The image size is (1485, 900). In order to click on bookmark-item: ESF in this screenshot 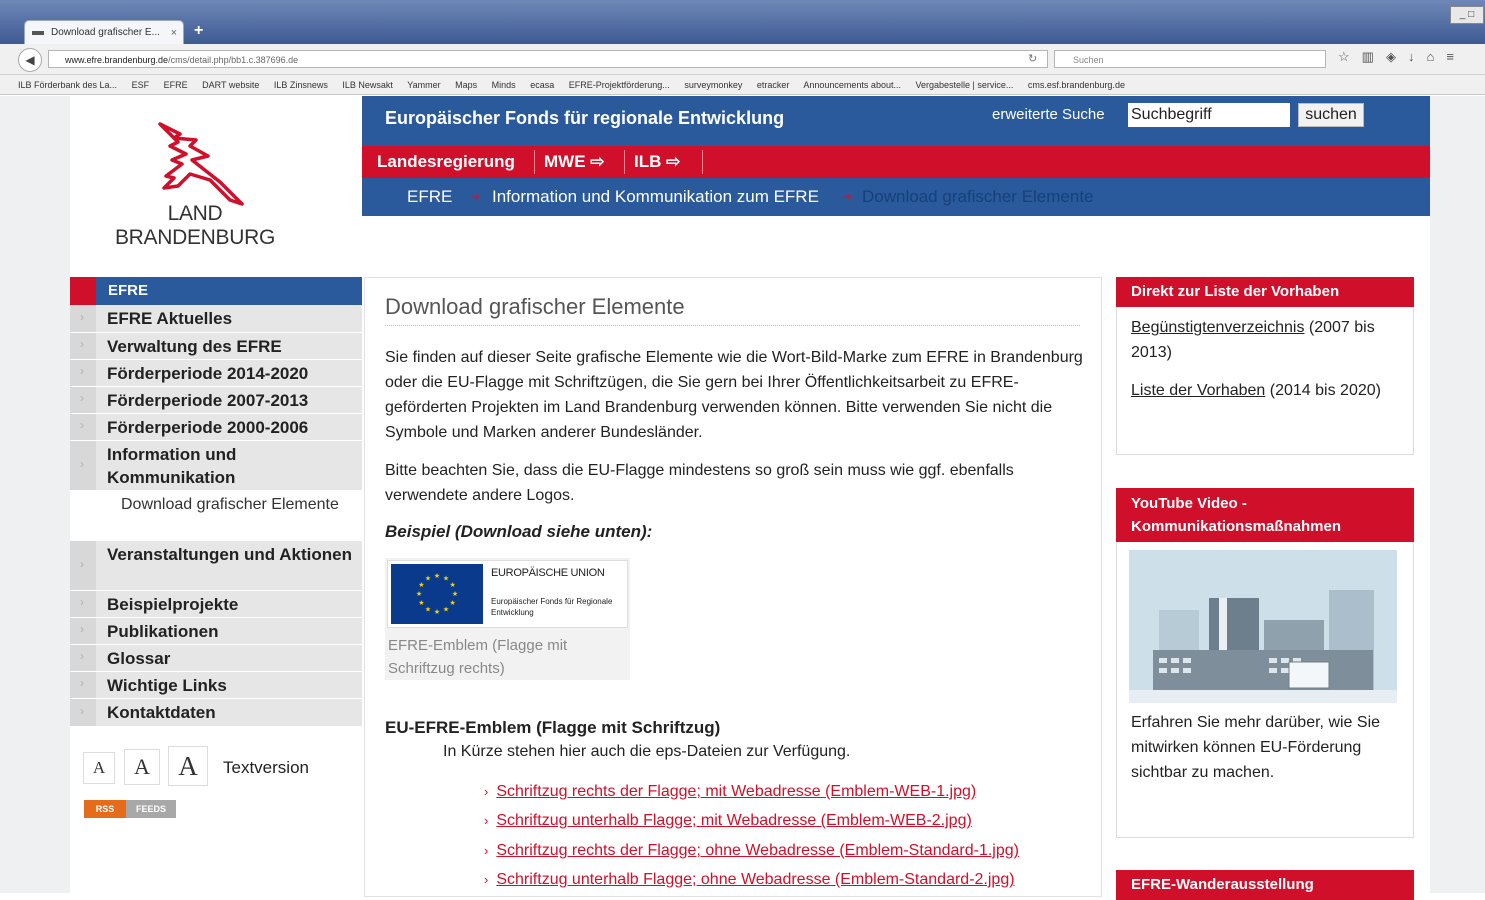, I will do `click(141, 85)`.